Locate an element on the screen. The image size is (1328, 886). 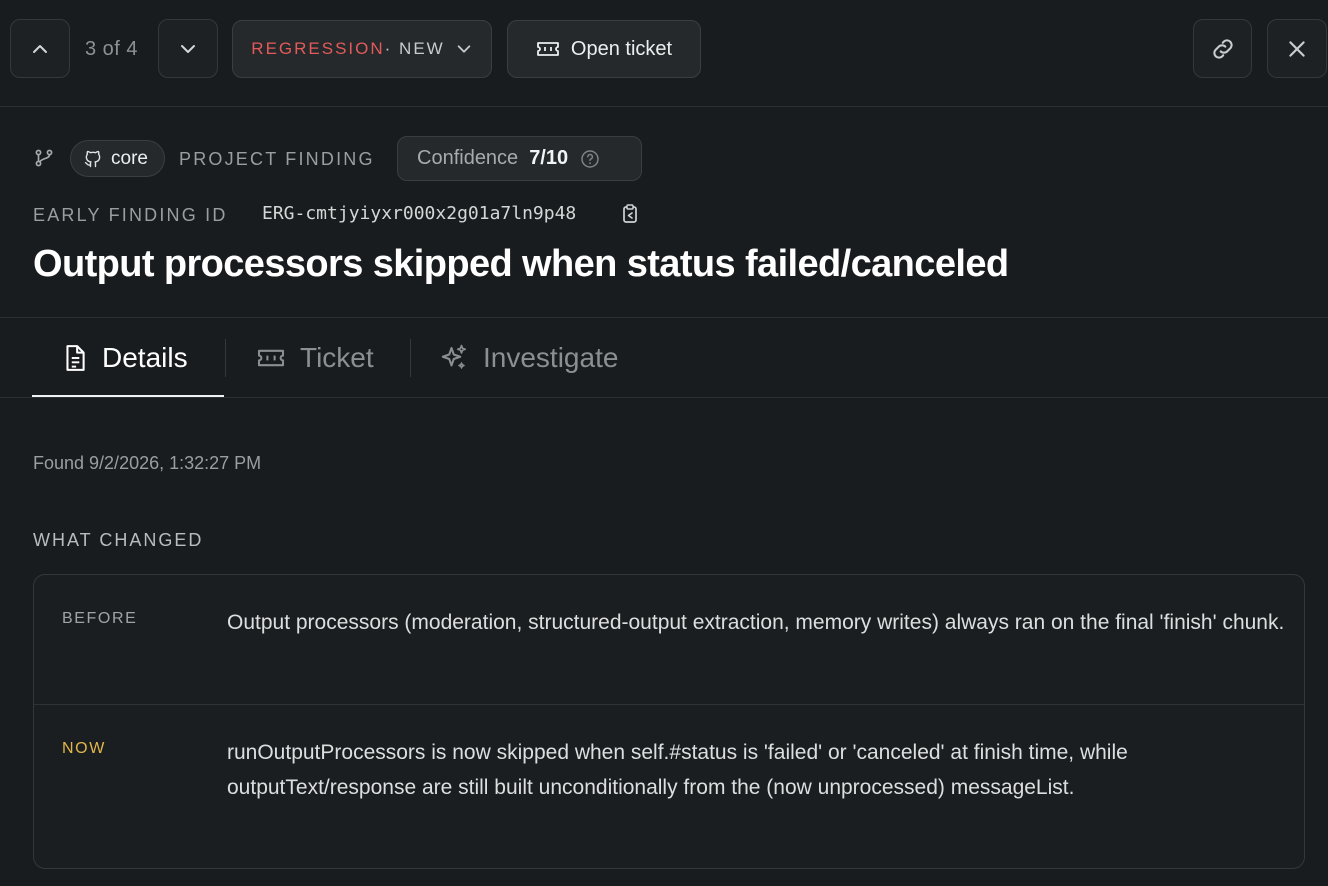
before-label: BEFORE is located at coordinates (100, 618).